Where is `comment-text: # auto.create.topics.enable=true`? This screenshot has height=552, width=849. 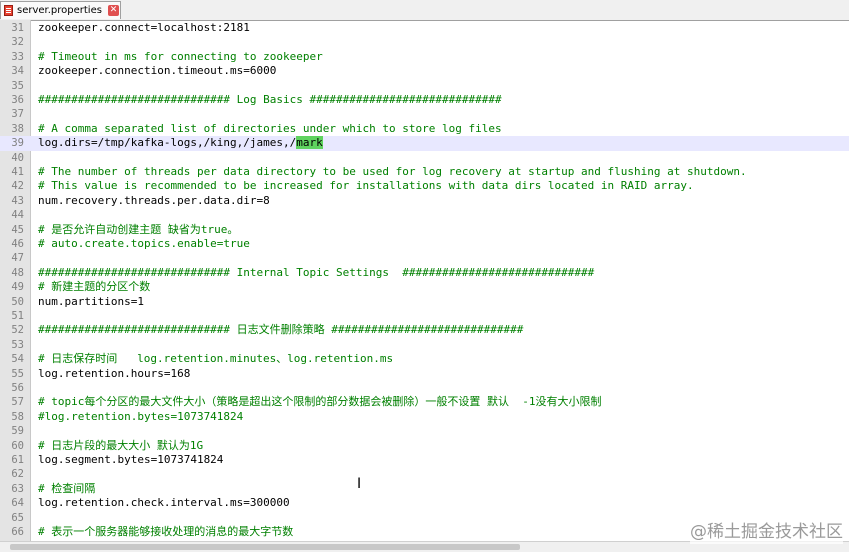 comment-text: # auto.create.topics.enable=true is located at coordinates (144, 243).